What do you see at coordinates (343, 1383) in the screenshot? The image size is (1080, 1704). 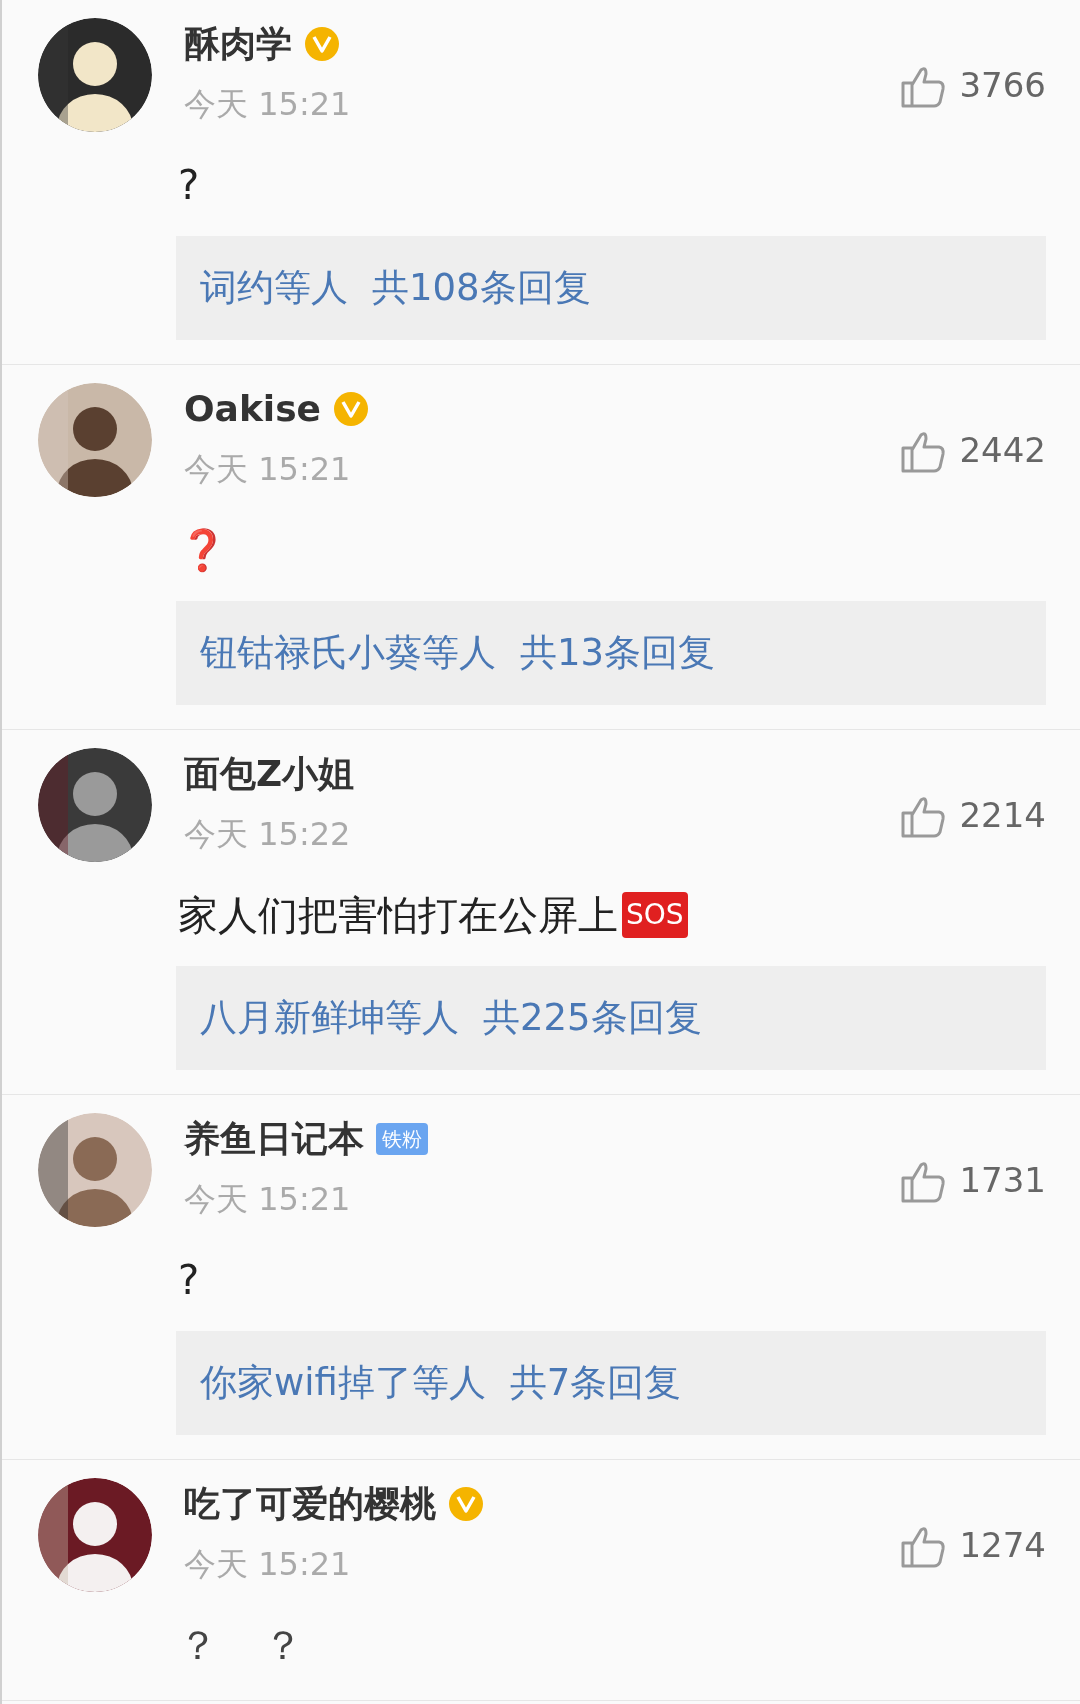 I see `reply-users: 你家wifi掉了等人` at bounding box center [343, 1383].